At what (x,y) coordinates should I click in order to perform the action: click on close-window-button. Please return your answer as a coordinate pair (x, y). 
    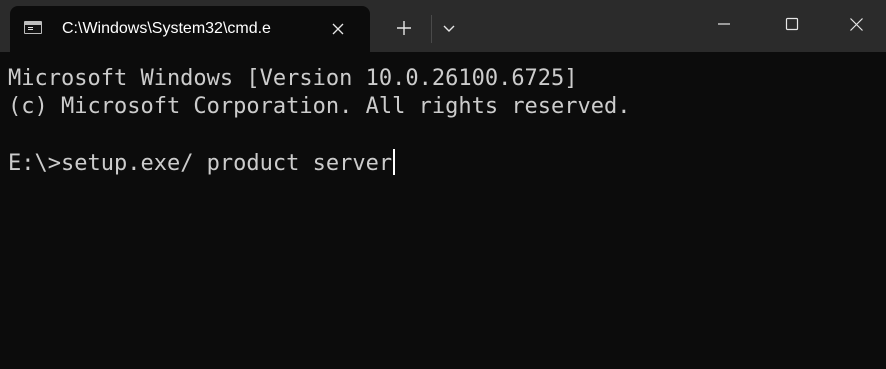
    Looking at the image, I should click on (856, 24).